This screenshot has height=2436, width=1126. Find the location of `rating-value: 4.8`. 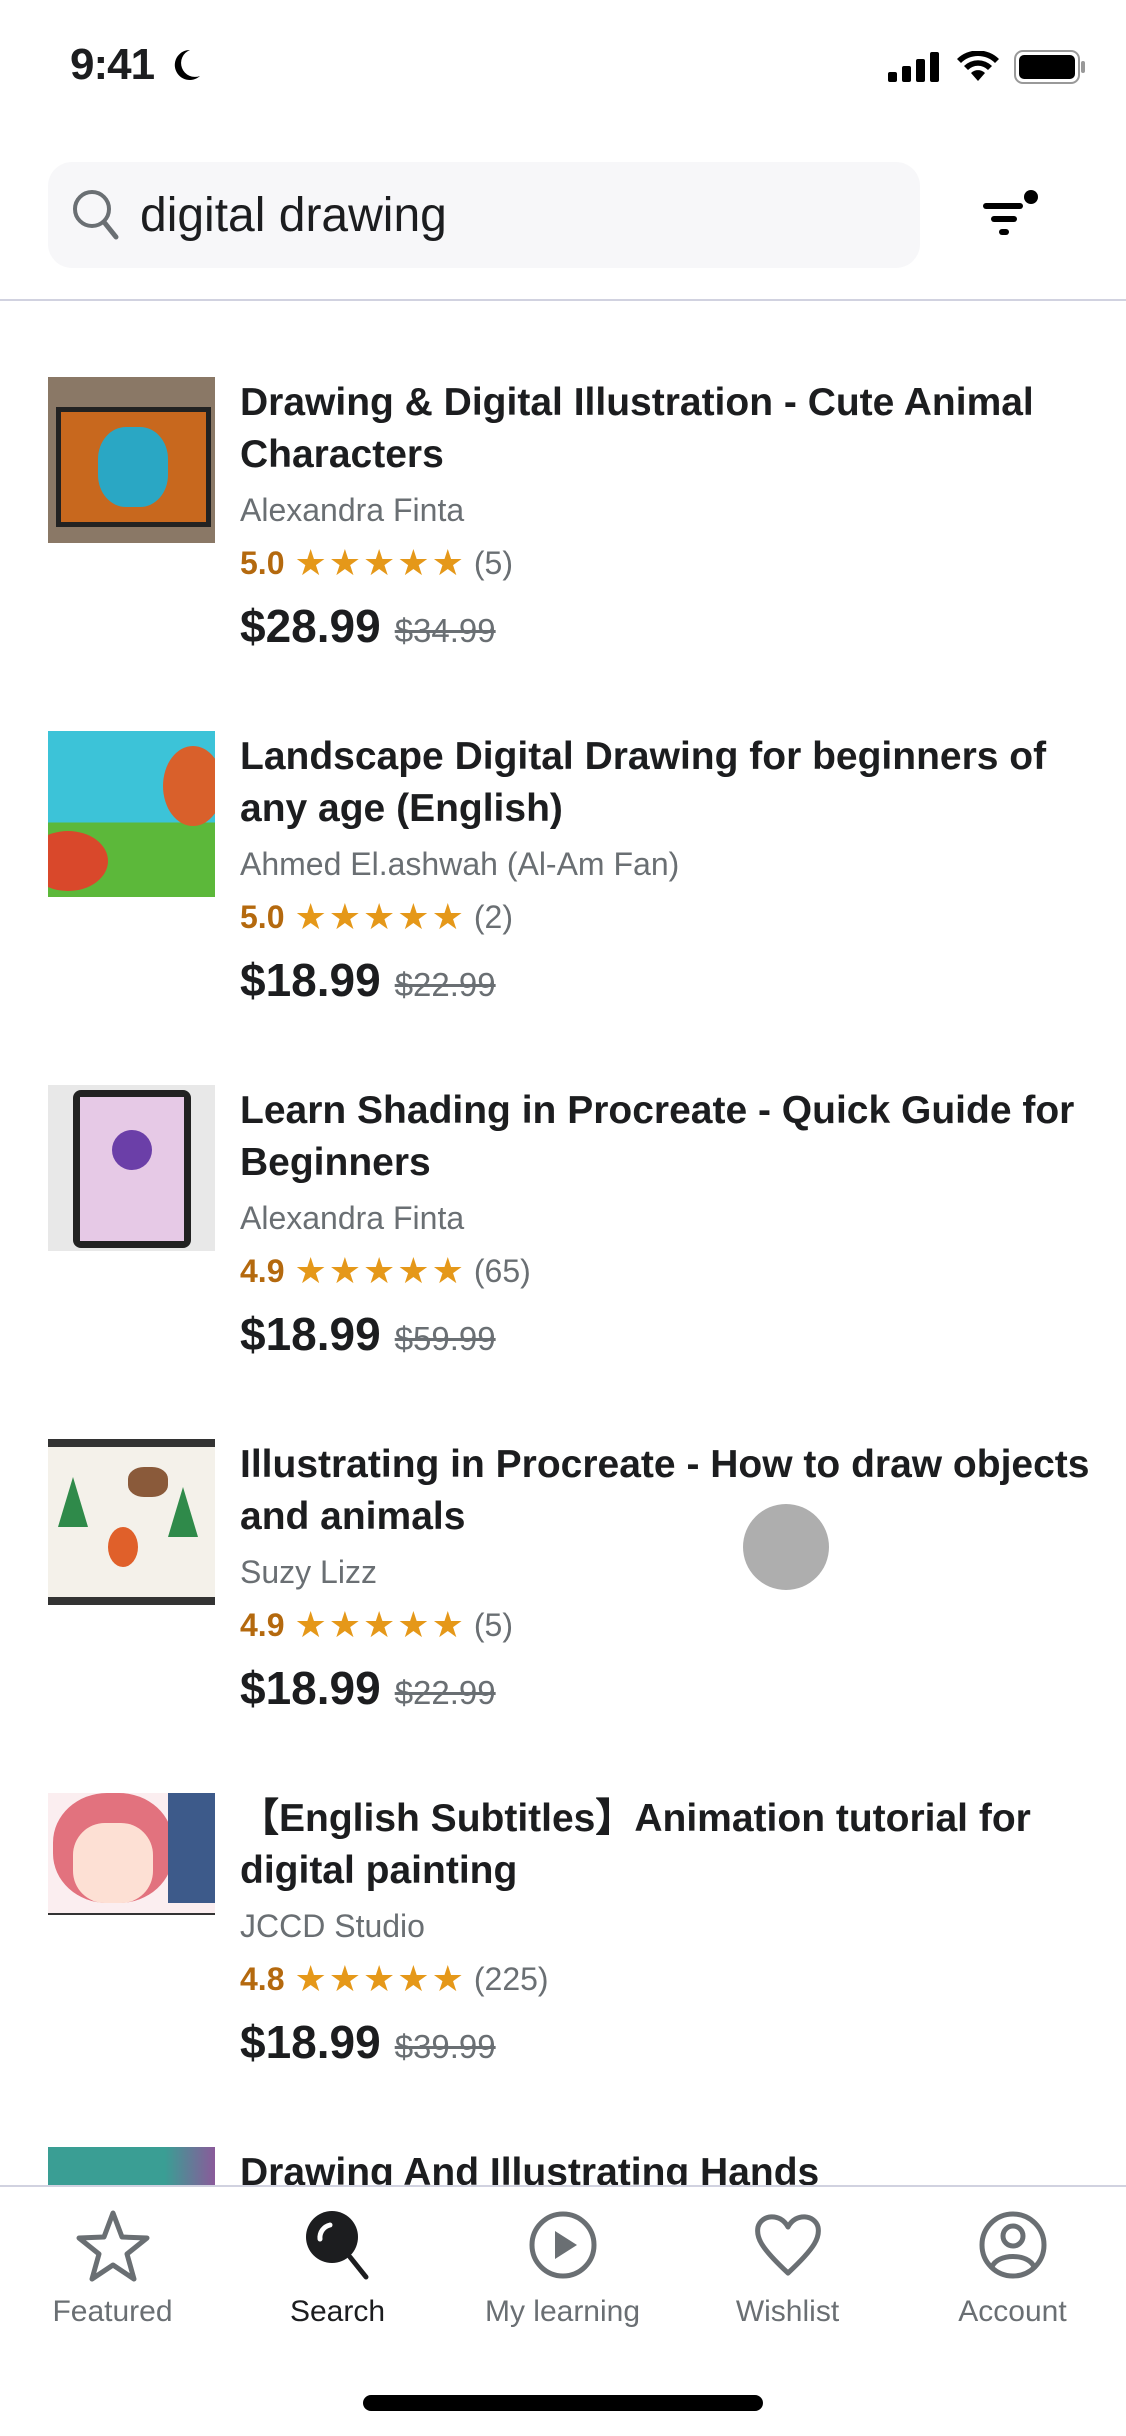

rating-value: 4.8 is located at coordinates (262, 1978).